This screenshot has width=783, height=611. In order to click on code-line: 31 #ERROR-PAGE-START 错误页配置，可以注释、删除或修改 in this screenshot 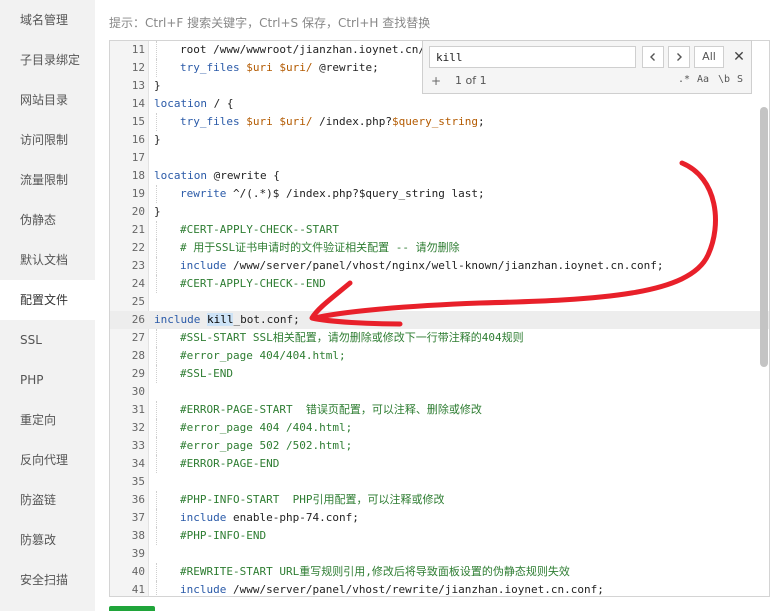, I will do `click(439, 410)`.